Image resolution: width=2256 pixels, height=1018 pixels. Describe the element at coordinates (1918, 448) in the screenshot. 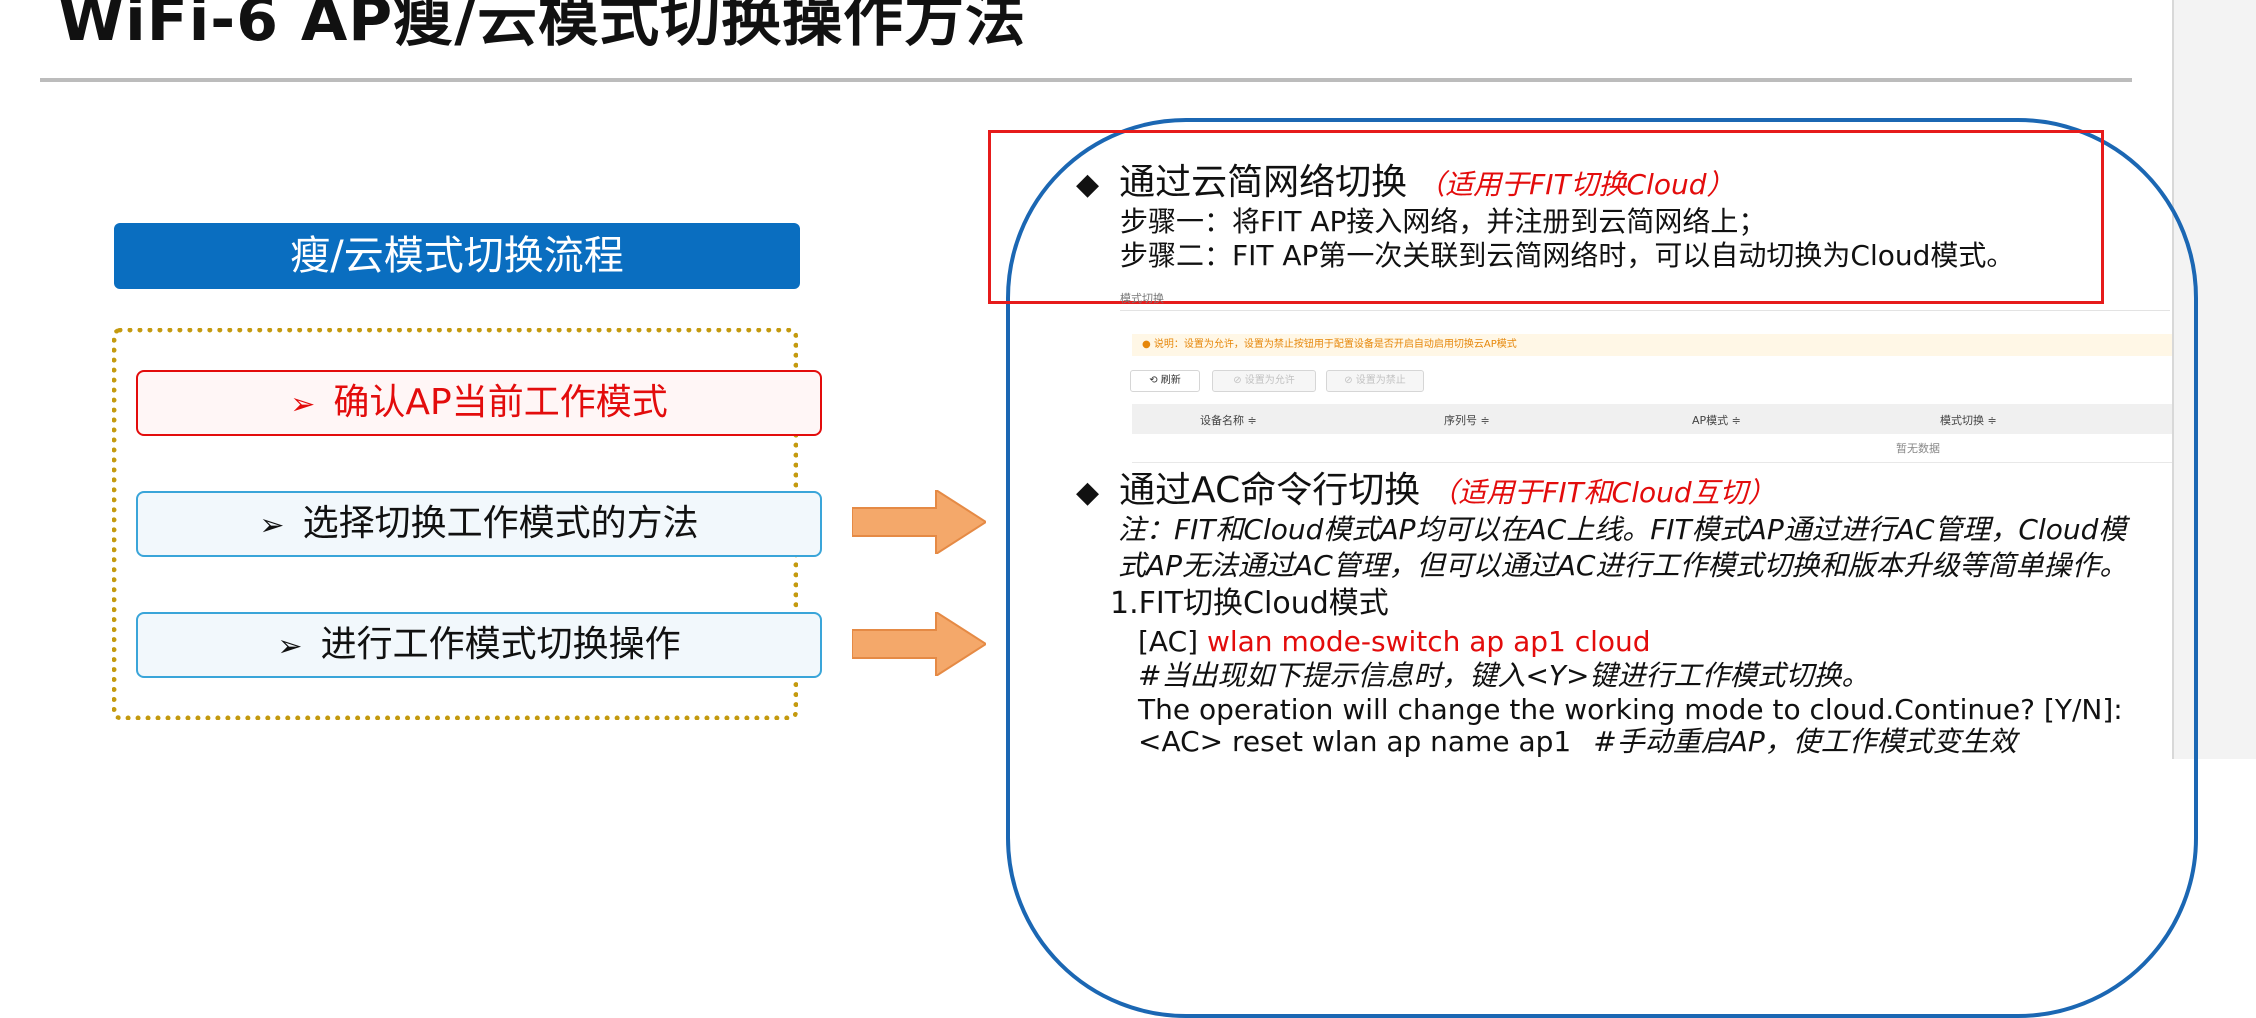

I see `mock-empty-state: 暂无数据` at that location.